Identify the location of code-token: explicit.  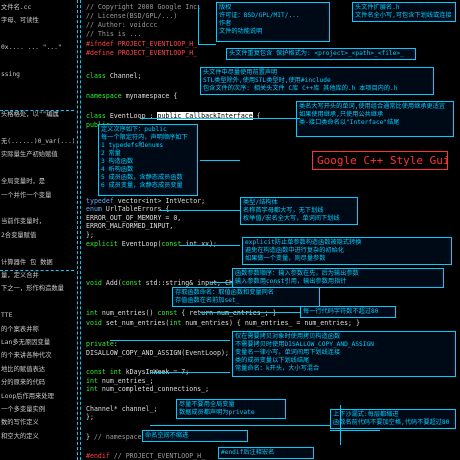
(102, 244).